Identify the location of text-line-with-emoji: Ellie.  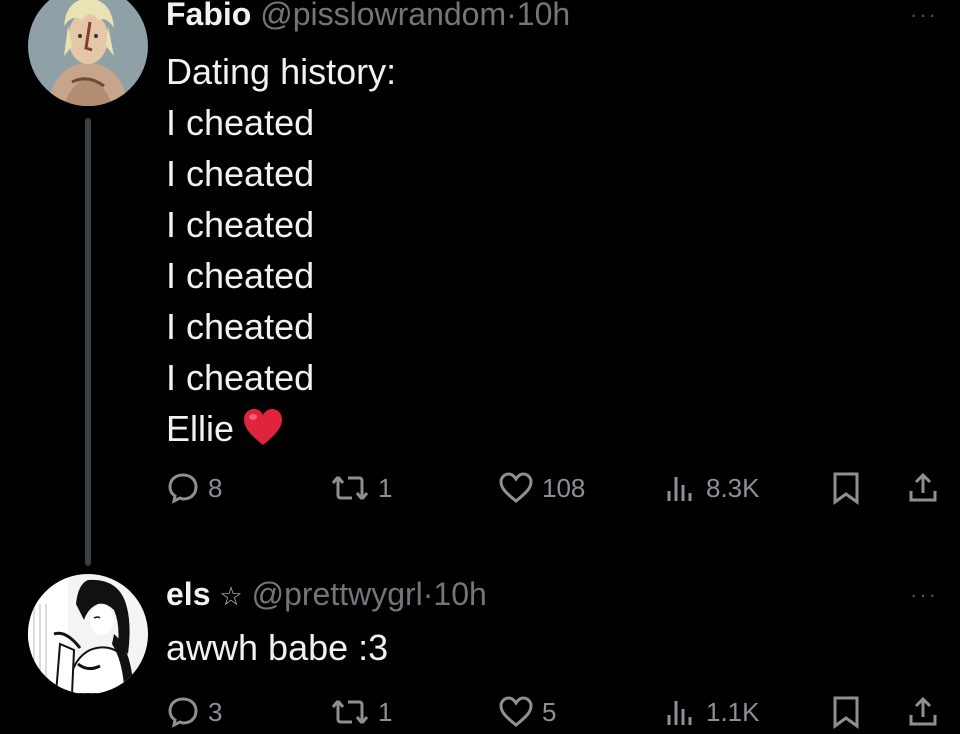
(281, 428).